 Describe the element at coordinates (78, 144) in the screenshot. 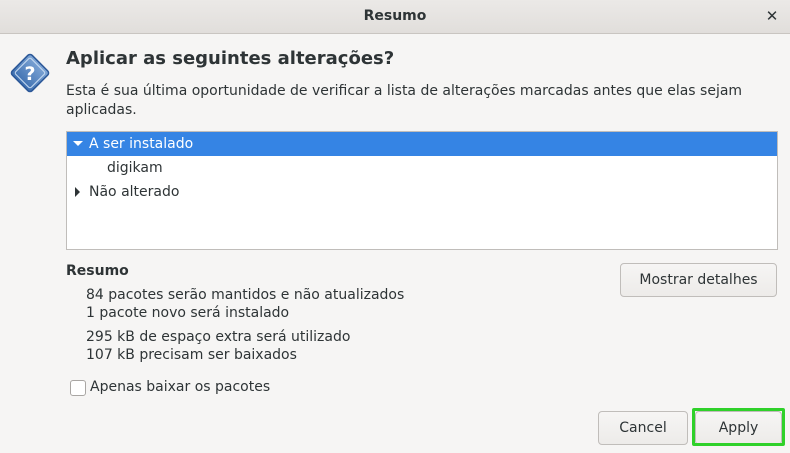

I see `expander-open-icon` at that location.